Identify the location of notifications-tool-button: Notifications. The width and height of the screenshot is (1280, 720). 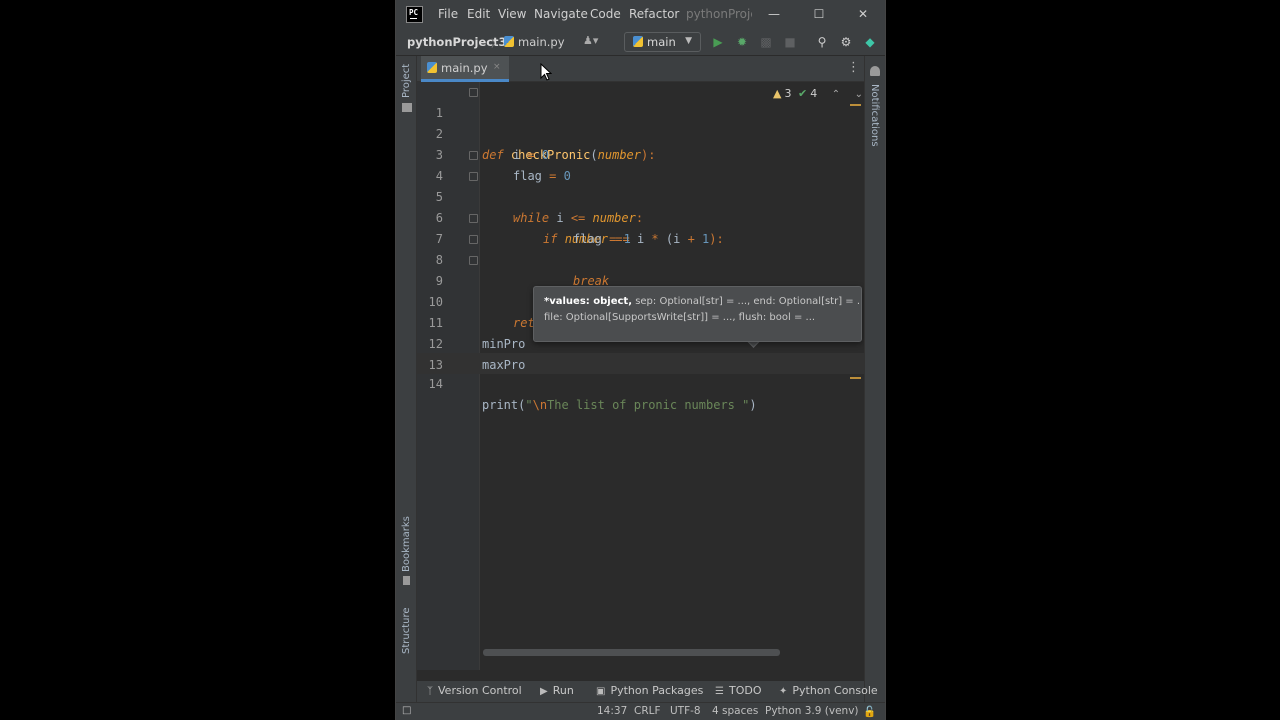
(874, 115).